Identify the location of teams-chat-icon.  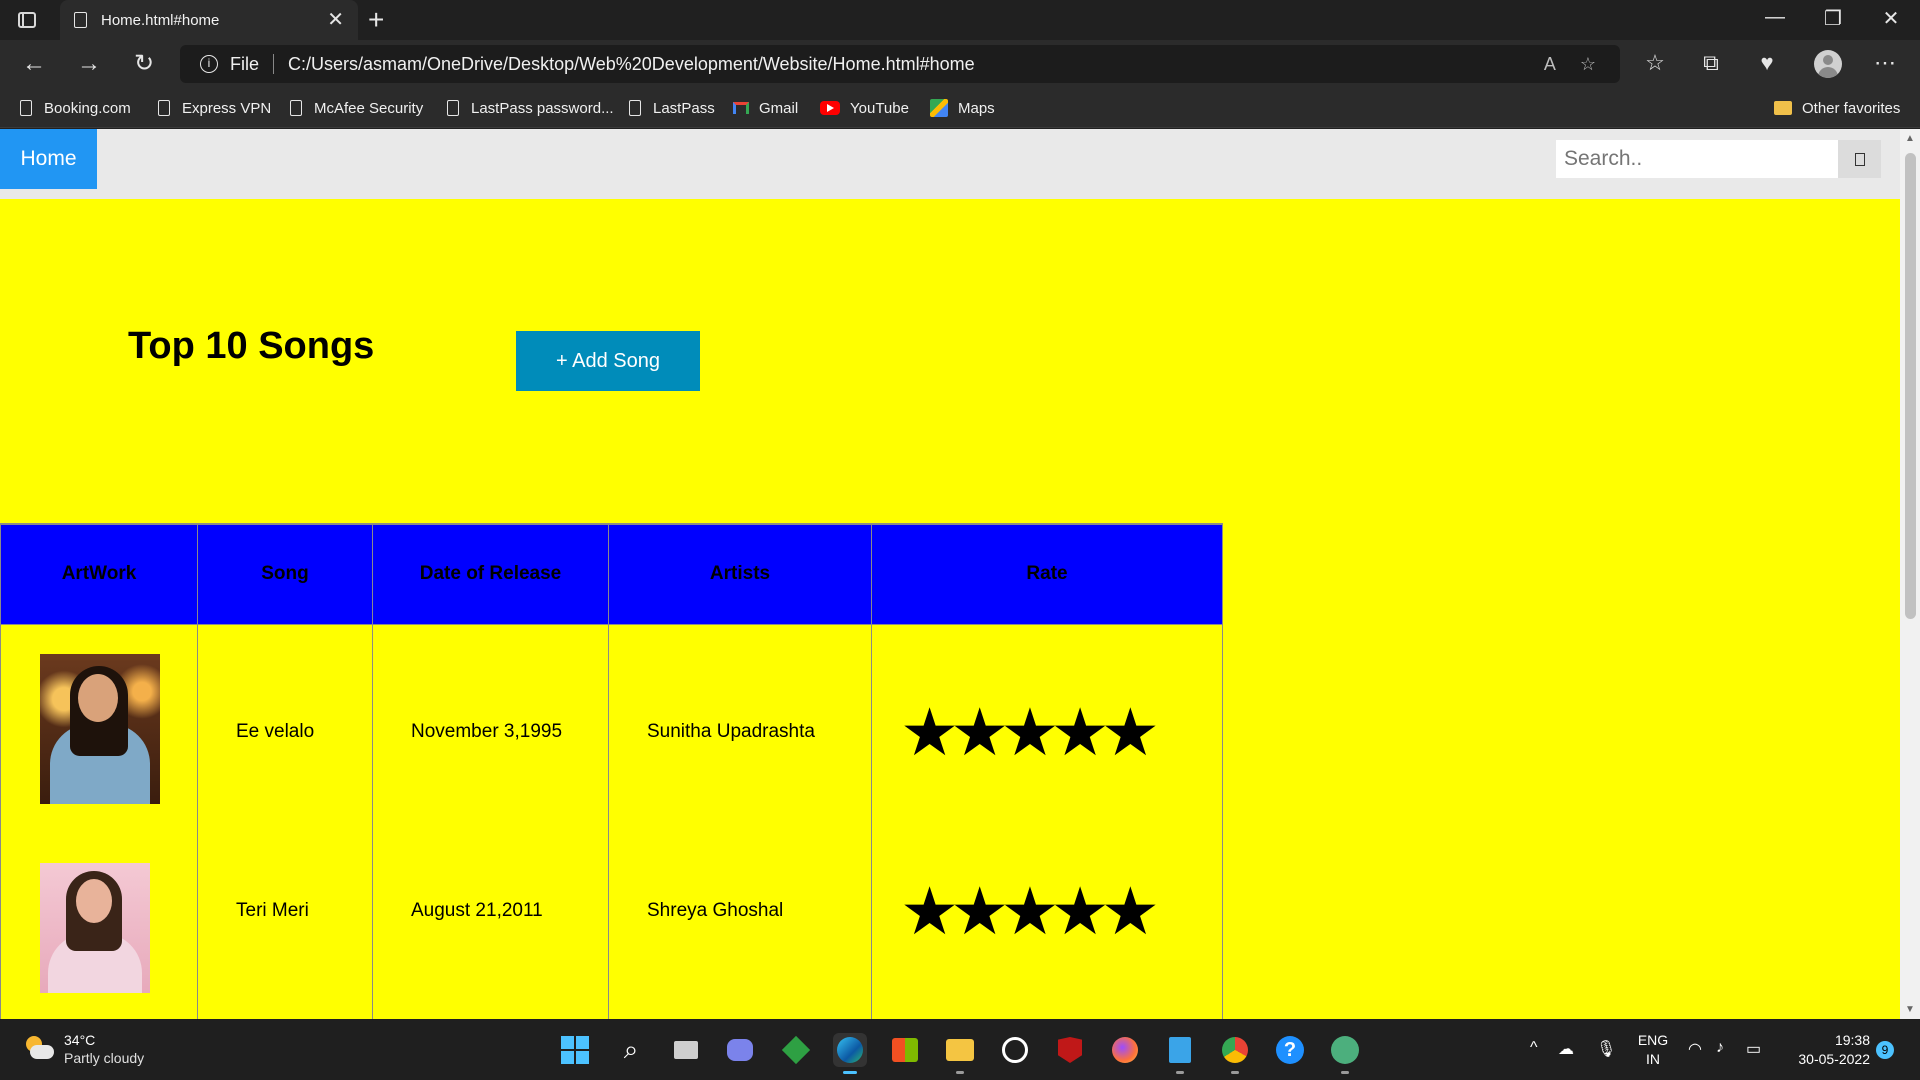
(740, 1050).